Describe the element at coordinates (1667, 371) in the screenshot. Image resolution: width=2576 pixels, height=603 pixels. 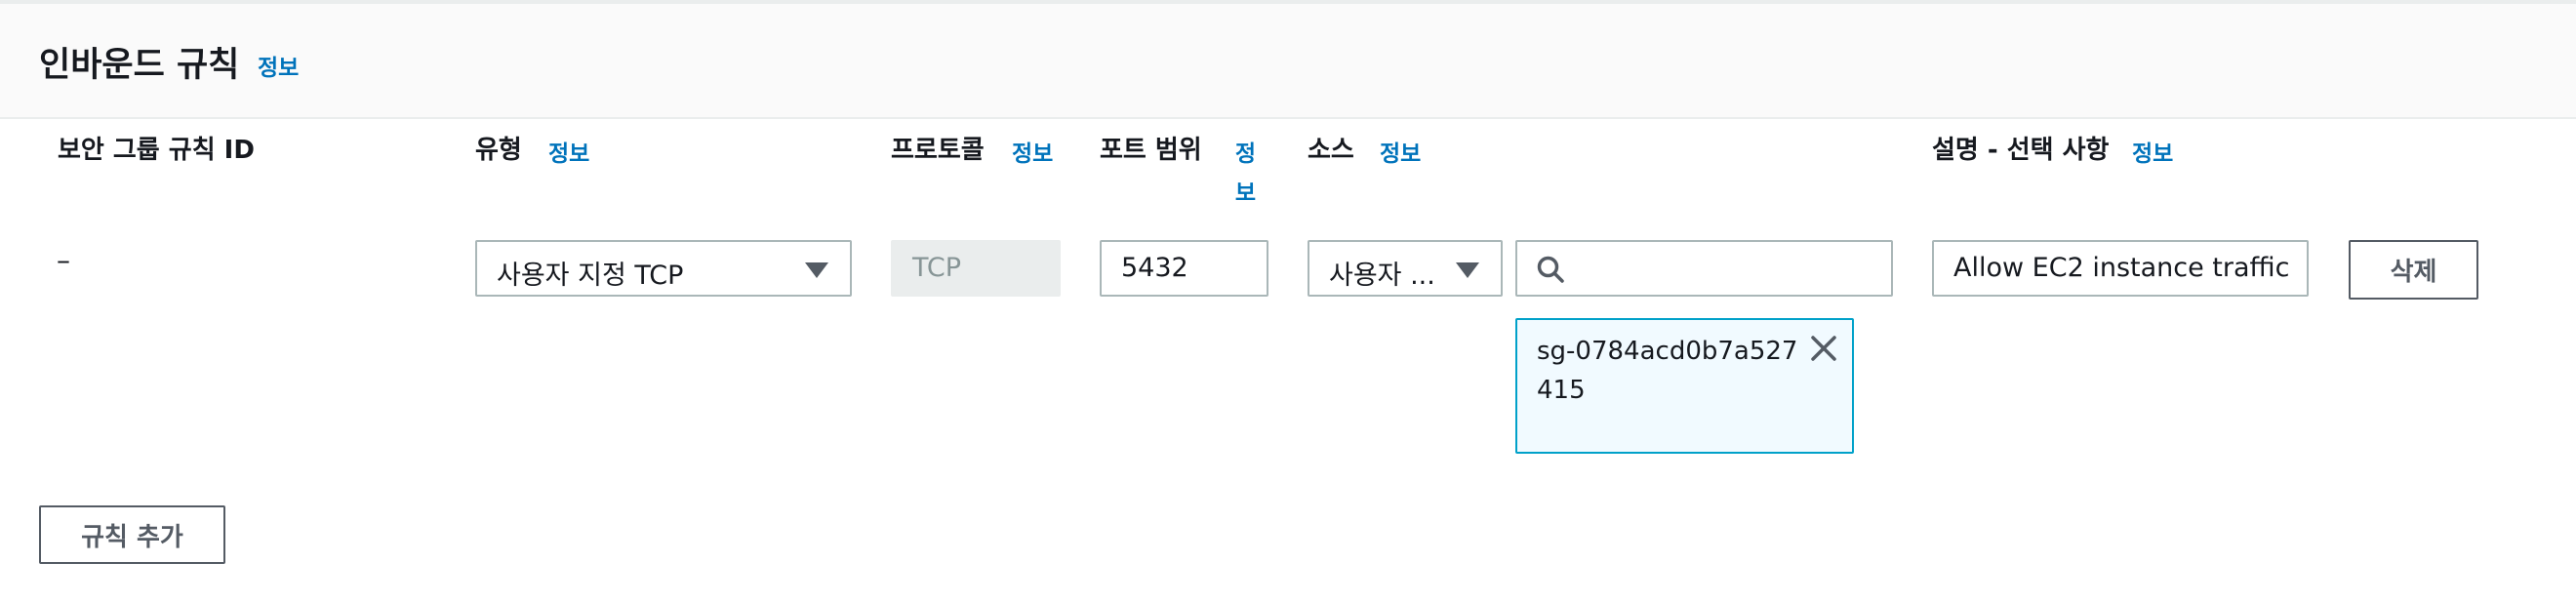
I see `source-token-label: sg-0784acd0b7a527415` at that location.